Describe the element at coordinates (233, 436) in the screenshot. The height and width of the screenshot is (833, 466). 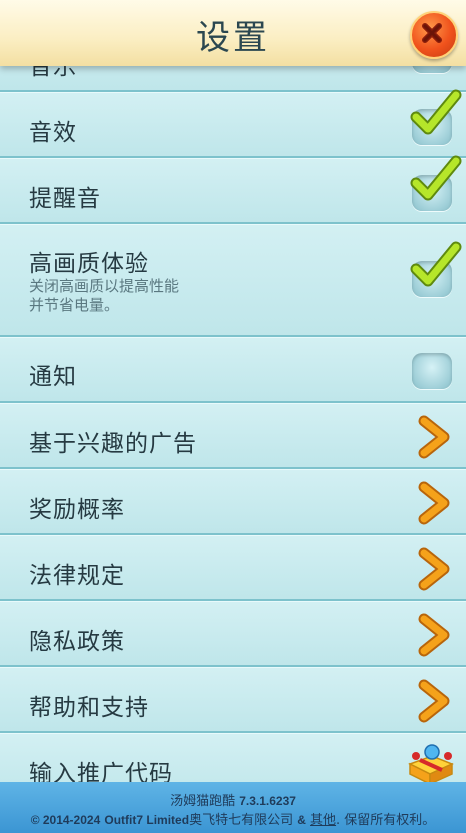
I see `row-interest-based-ads: 基于兴趣的广告` at that location.